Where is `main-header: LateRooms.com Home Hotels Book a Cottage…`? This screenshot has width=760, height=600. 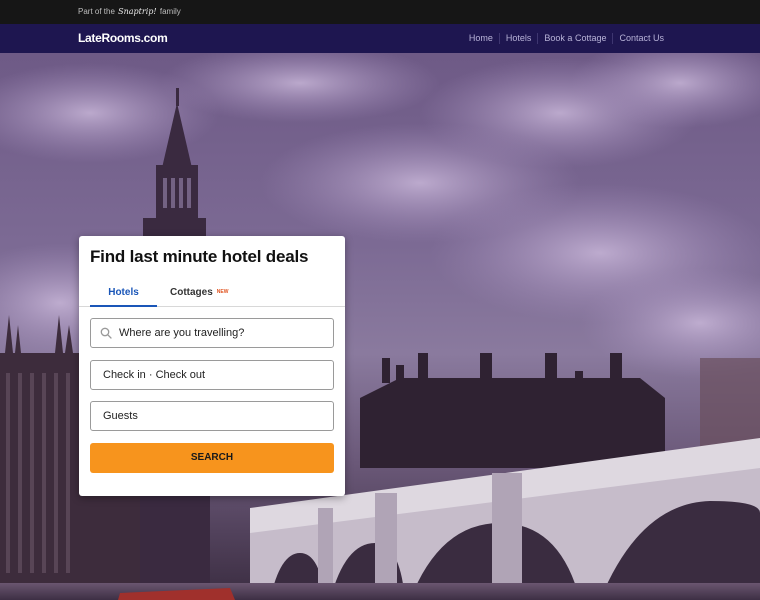 main-header: LateRooms.com Home Hotels Book a Cottage… is located at coordinates (380, 38).